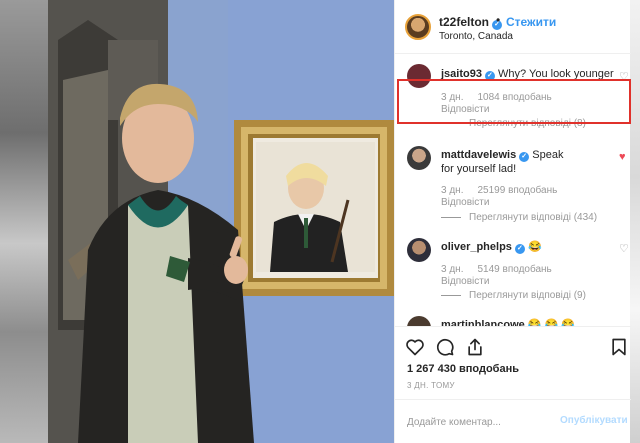 This screenshot has width=640, height=443. Describe the element at coordinates (513, 295) in the screenshot. I see `view-replies-button: Переглянути відповіді (9)` at that location.